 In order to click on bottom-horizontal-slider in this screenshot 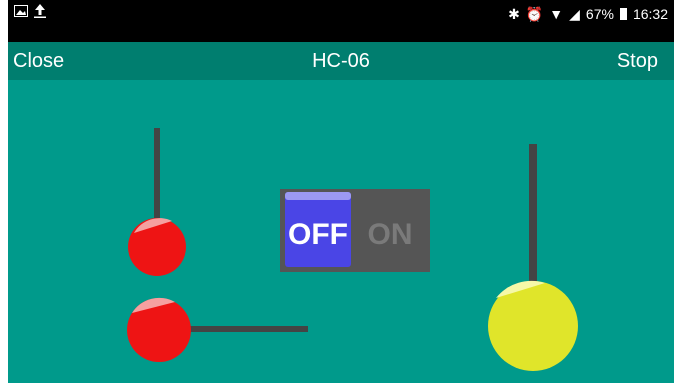, I will do `click(217, 329)`.